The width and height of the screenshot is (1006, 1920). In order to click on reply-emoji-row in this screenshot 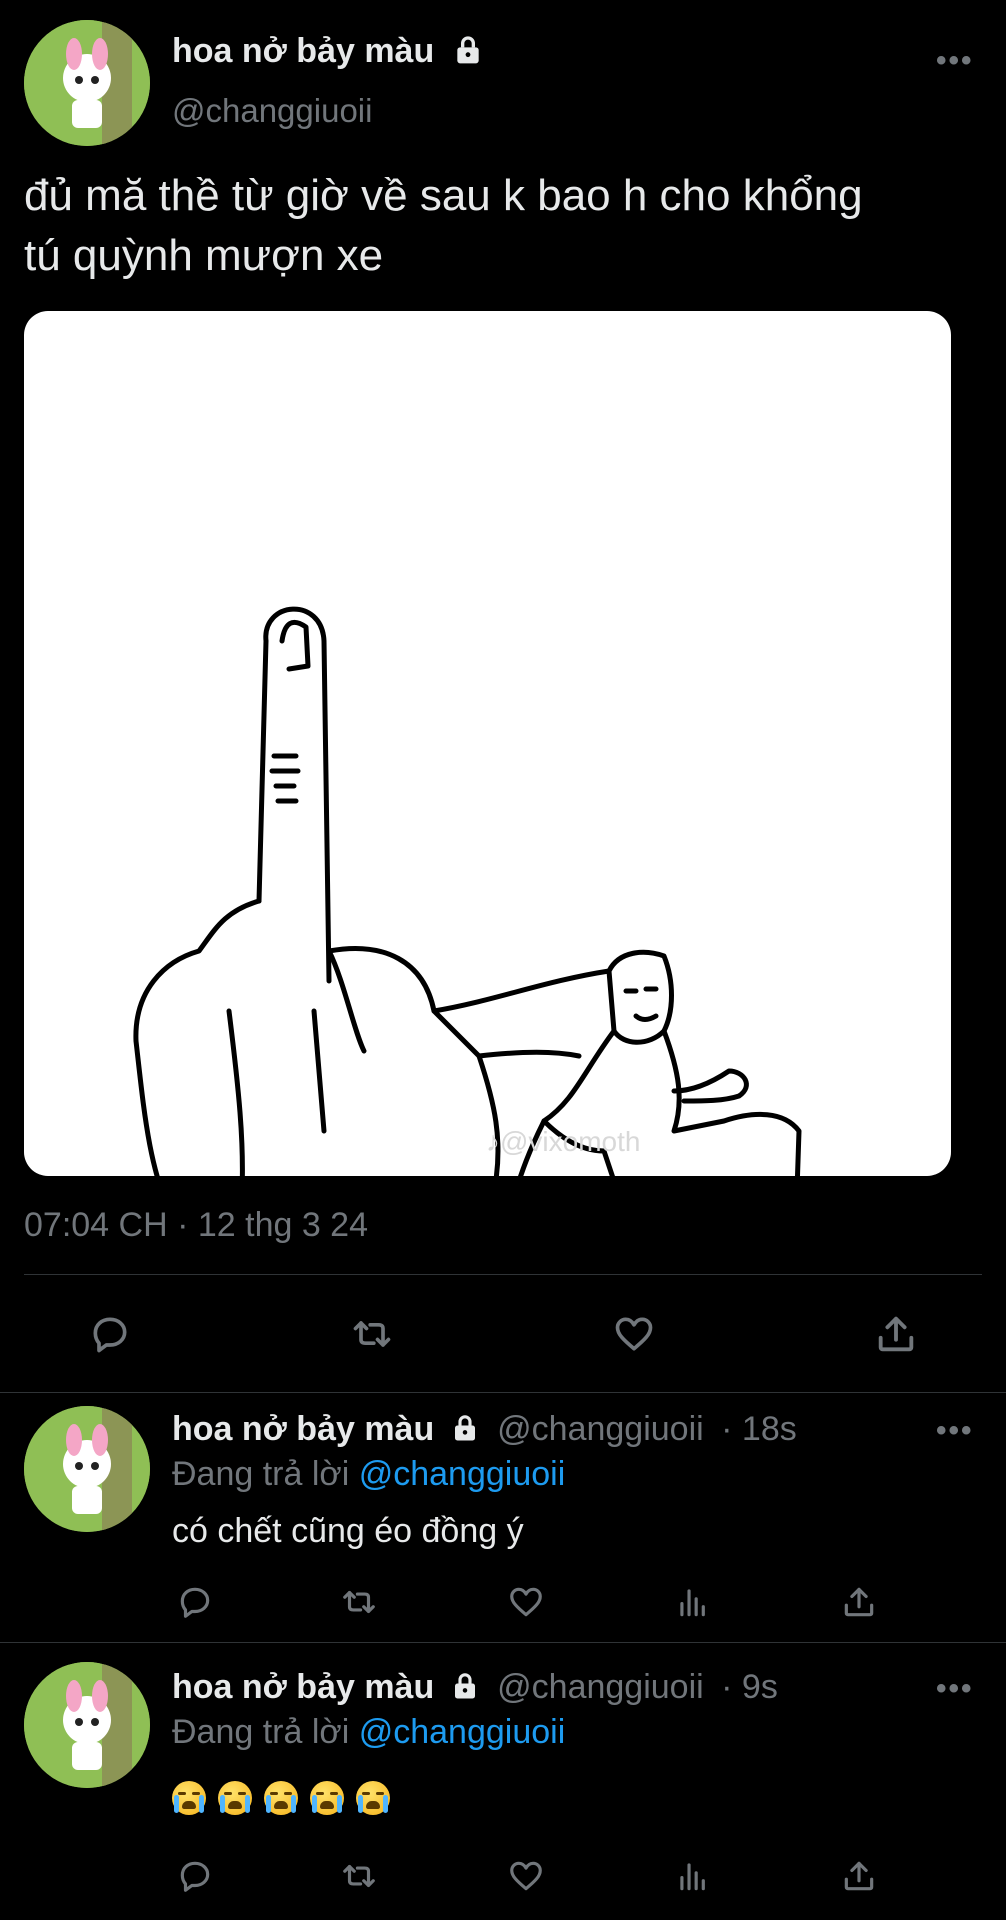, I will do `click(287, 1798)`.